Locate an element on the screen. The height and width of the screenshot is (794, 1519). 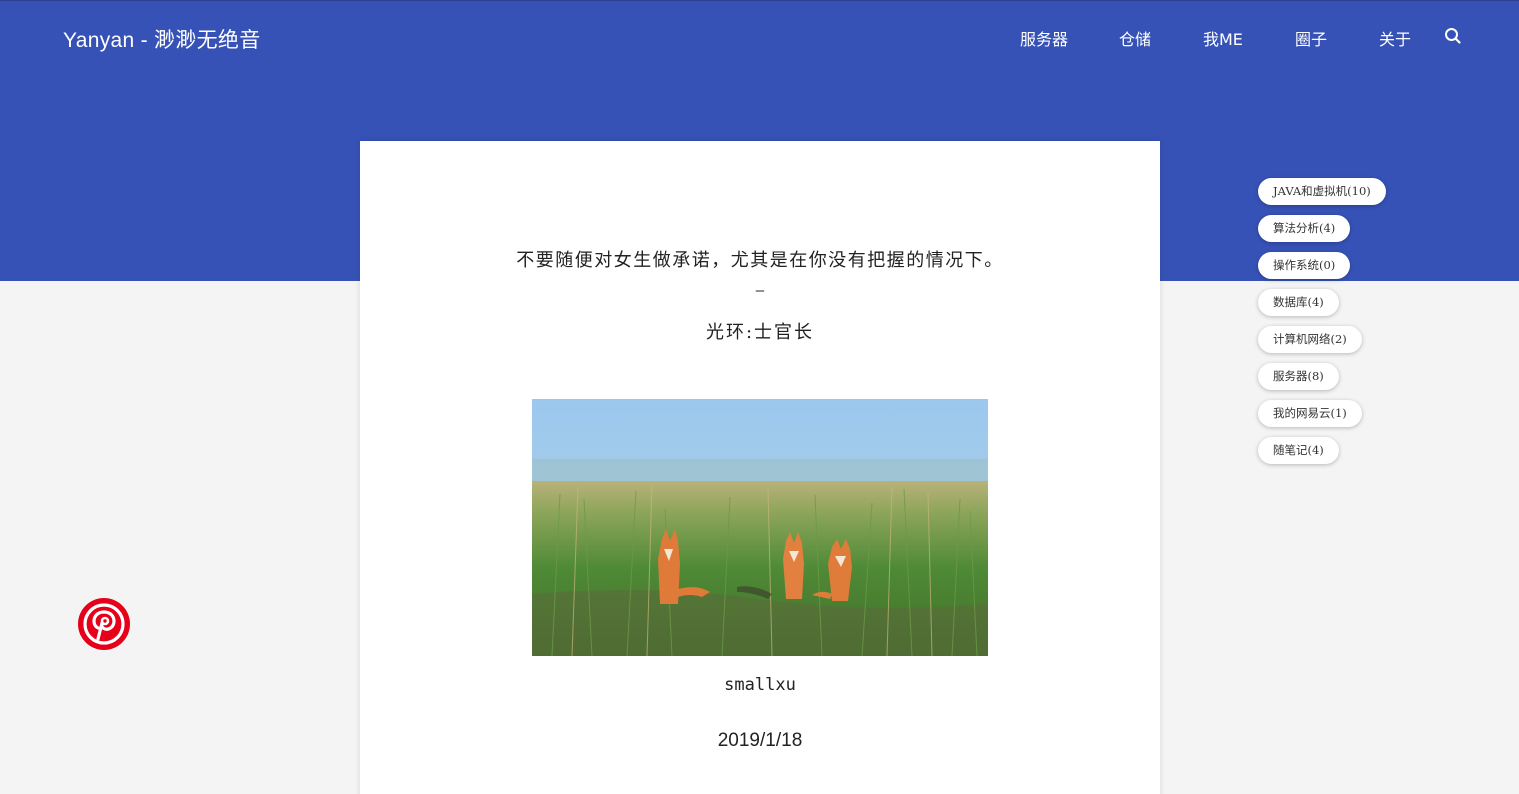
tag-netease-music: 我的网易云(1) is located at coordinates (1310, 413).